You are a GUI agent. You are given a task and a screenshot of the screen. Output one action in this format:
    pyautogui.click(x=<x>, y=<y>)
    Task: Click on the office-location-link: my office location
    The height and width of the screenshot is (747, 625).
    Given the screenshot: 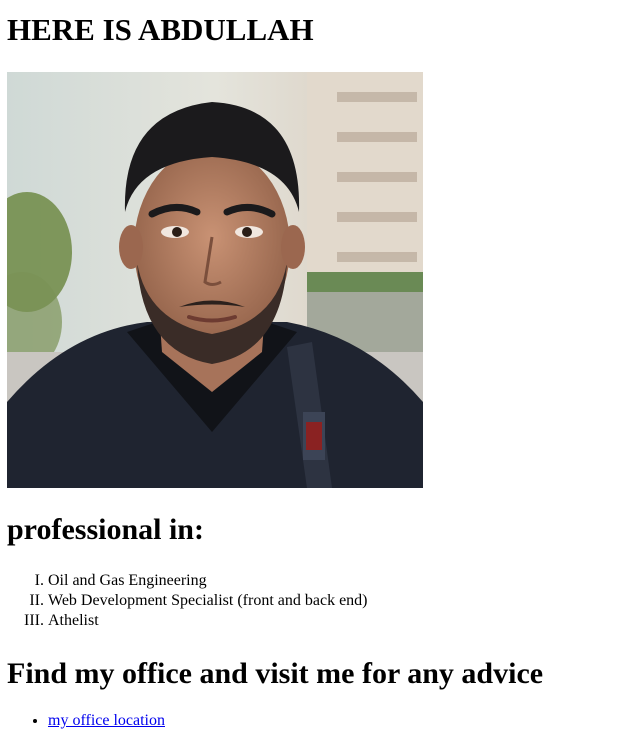 What is the action you would take?
    pyautogui.click(x=106, y=720)
    